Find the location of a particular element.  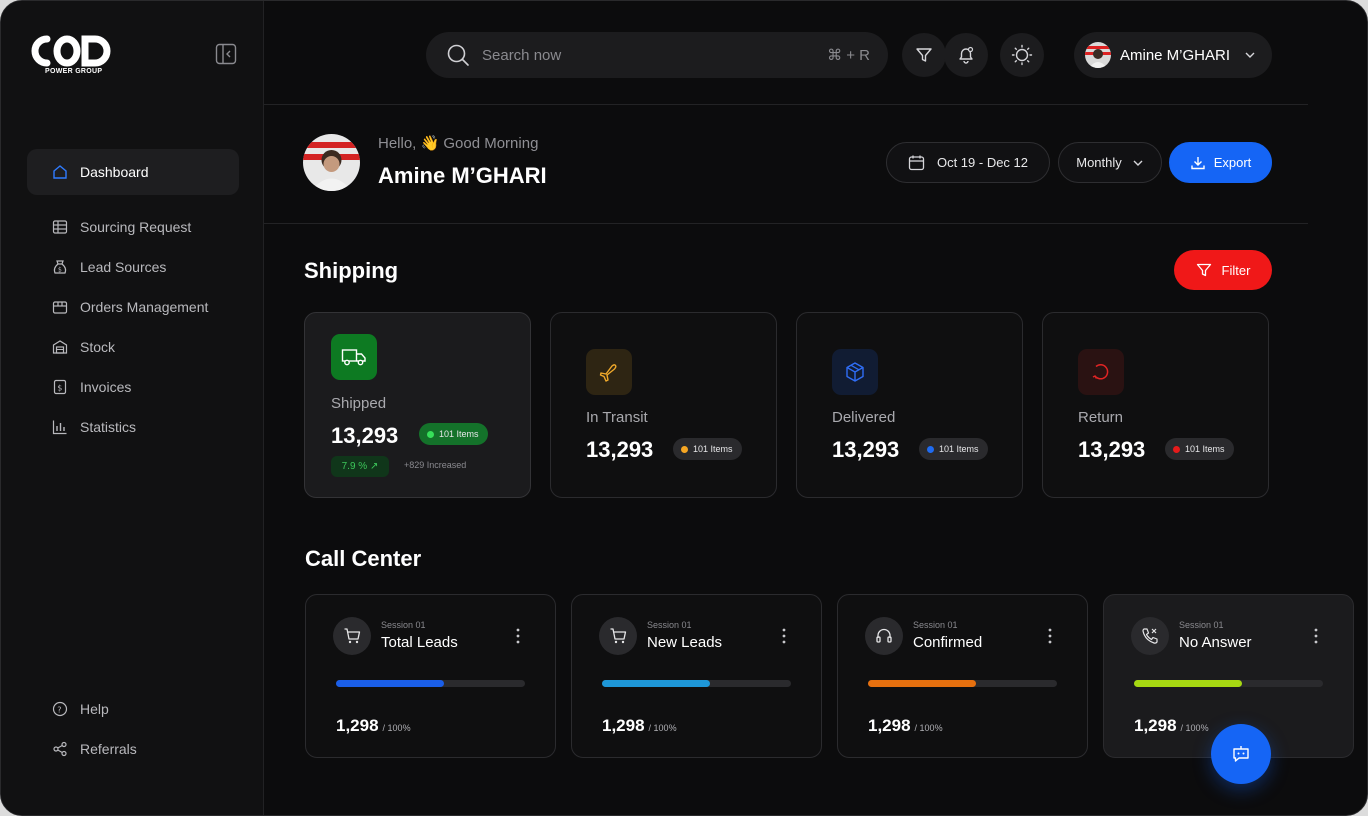

call-card-new-leads: Session 01 New Leads 1,298/ 100% is located at coordinates (696, 676).